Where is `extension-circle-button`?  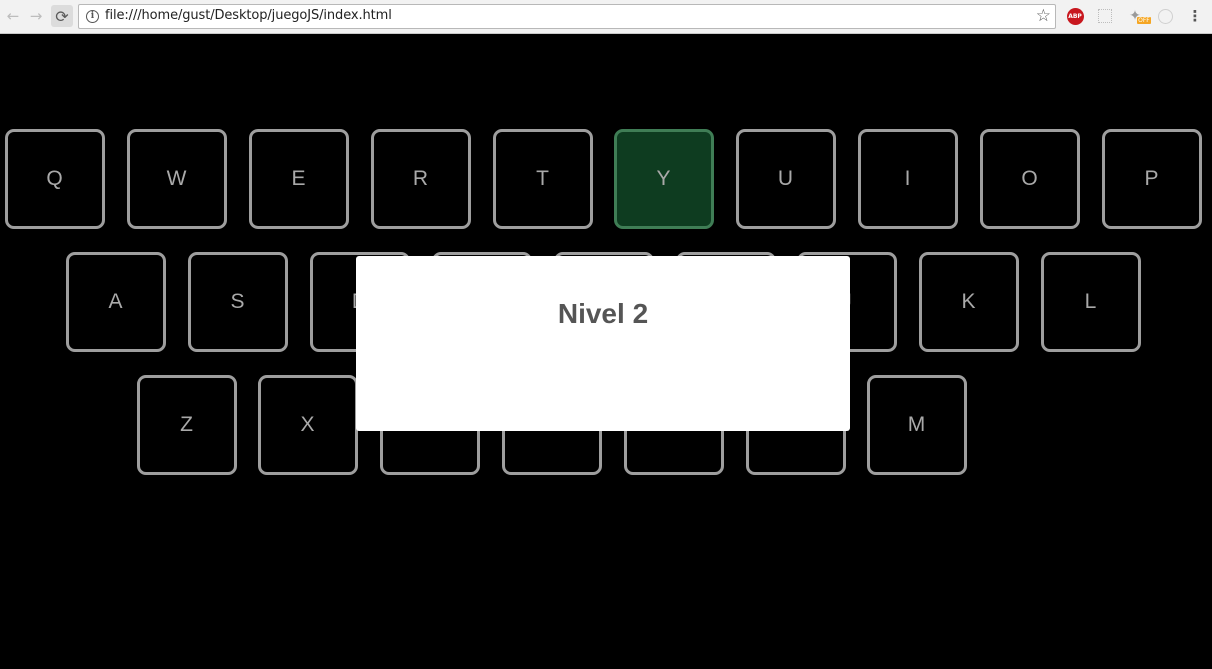
extension-circle-button is located at coordinates (1165, 16).